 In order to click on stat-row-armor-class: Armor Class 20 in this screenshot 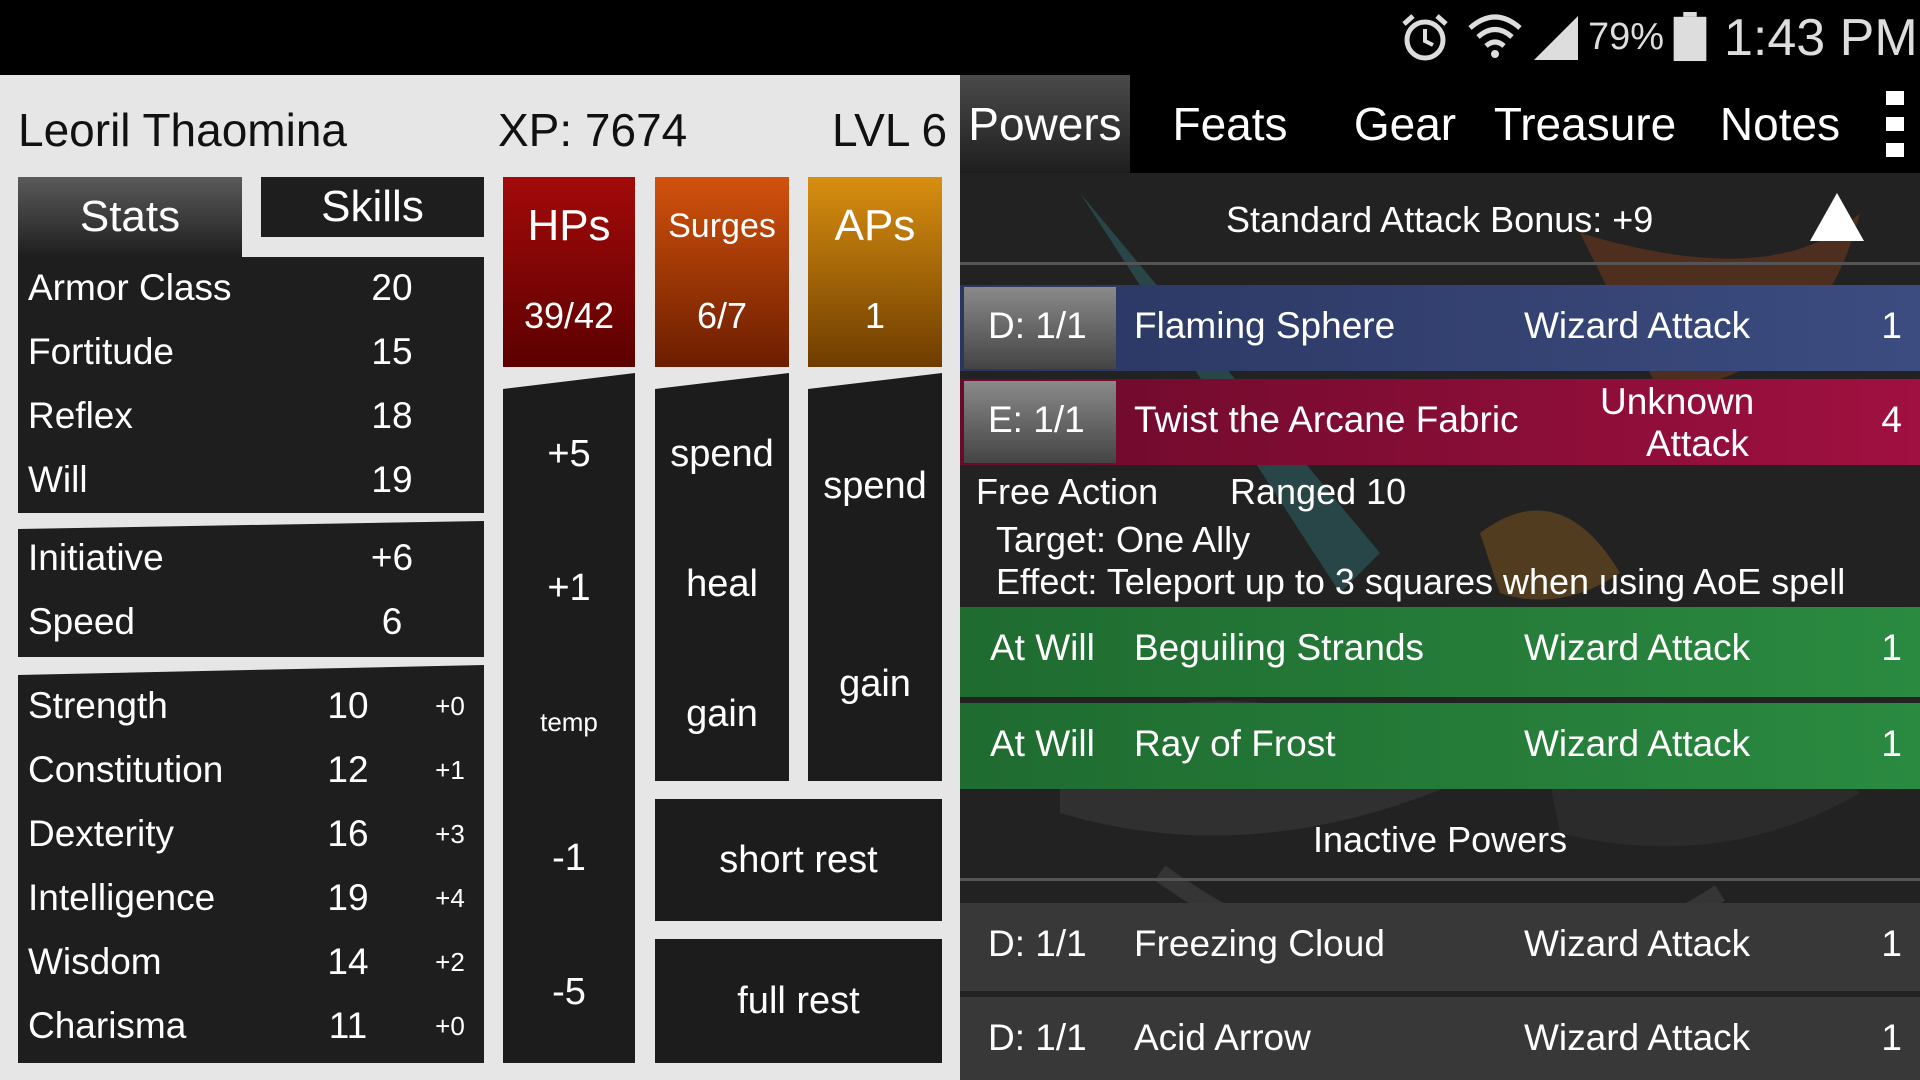, I will do `click(251, 289)`.